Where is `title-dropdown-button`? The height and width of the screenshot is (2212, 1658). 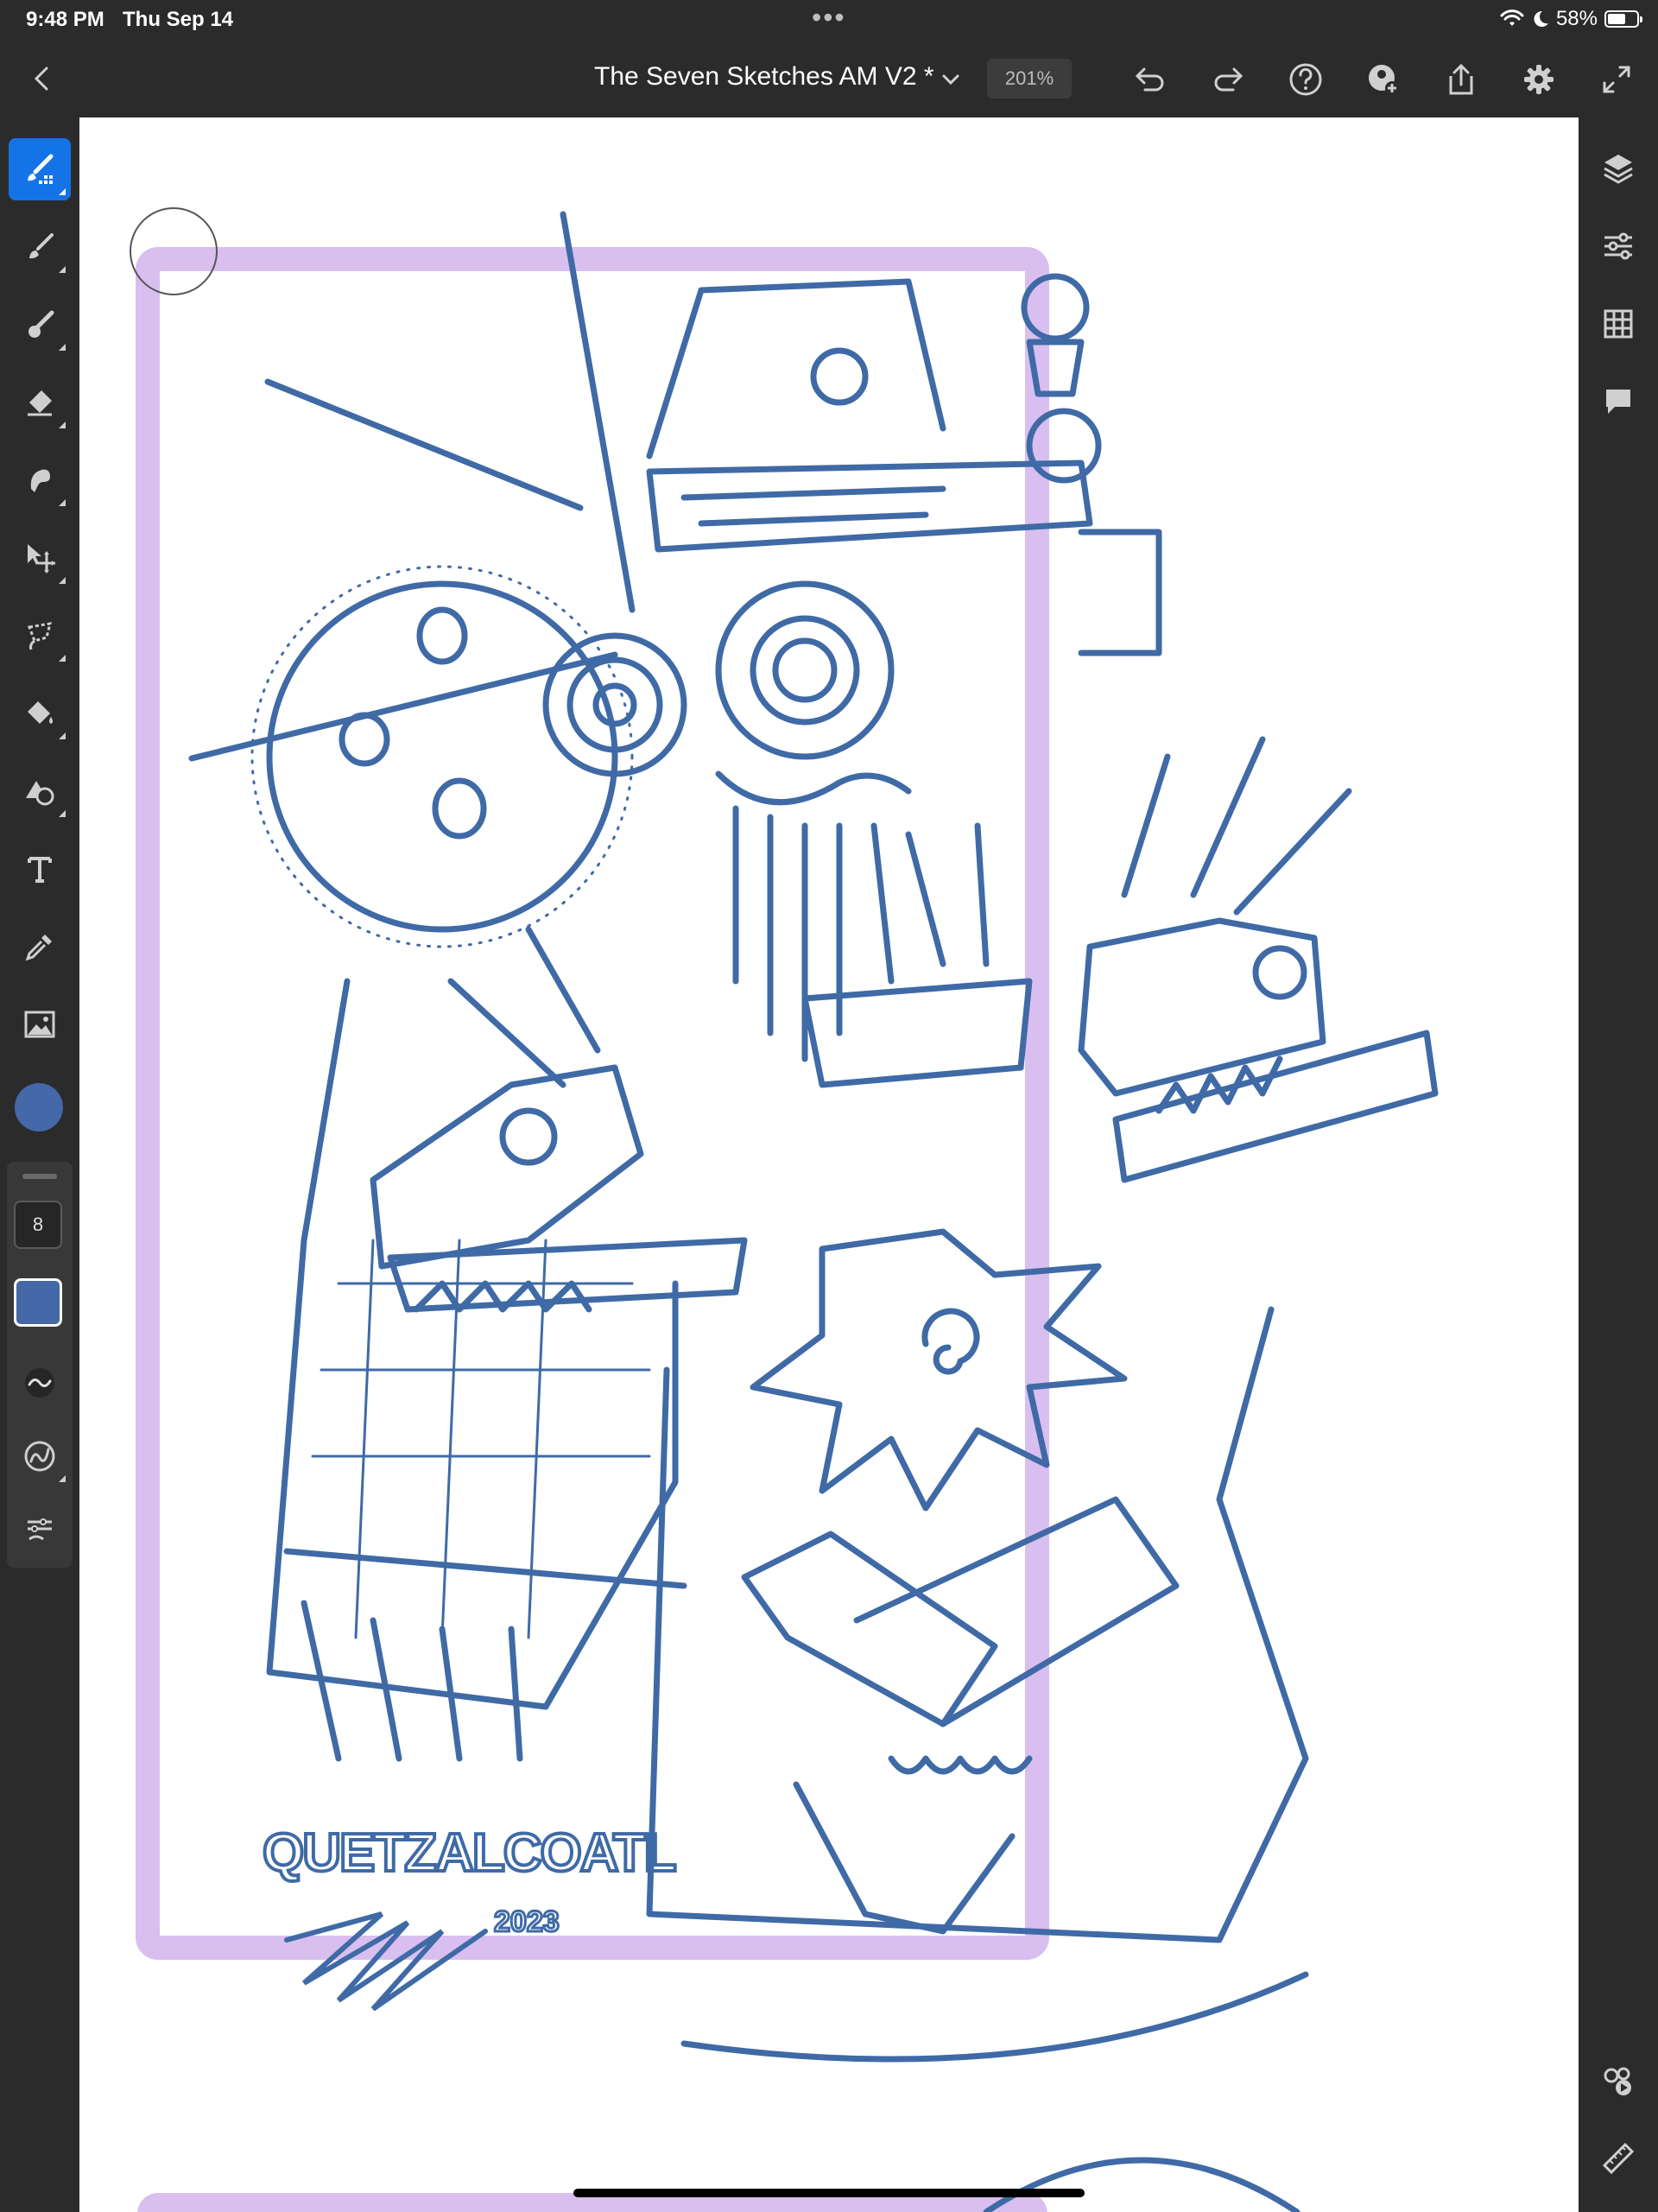
title-dropdown-button is located at coordinates (951, 79).